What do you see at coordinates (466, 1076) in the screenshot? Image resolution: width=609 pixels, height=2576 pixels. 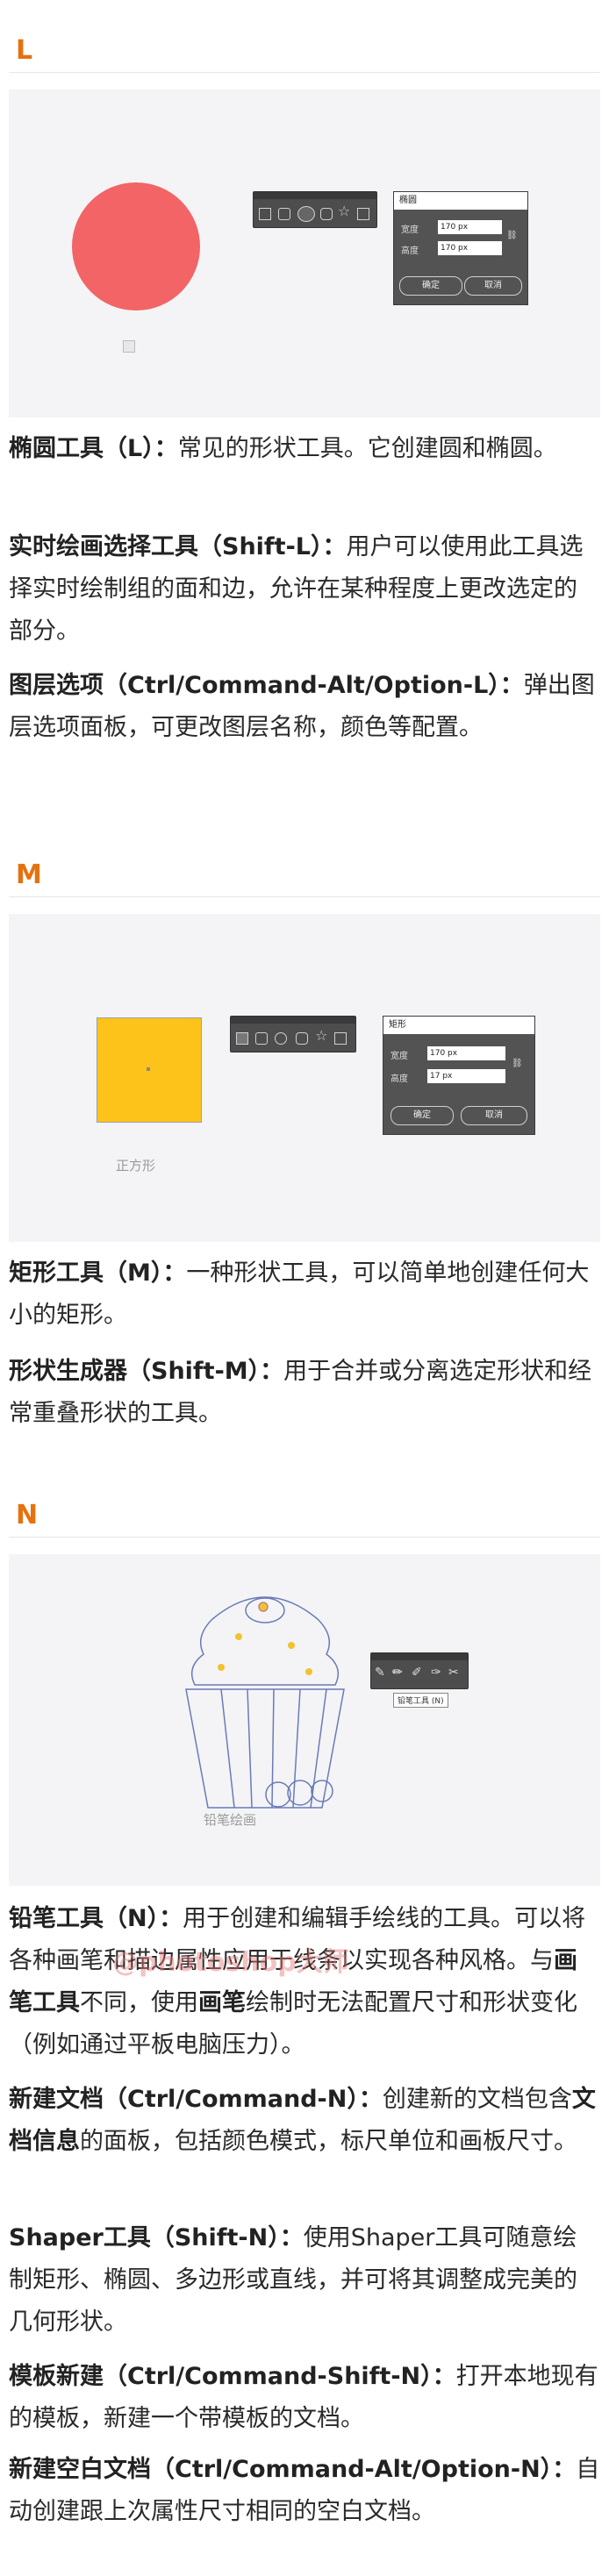 I see `height-field: 17 px` at bounding box center [466, 1076].